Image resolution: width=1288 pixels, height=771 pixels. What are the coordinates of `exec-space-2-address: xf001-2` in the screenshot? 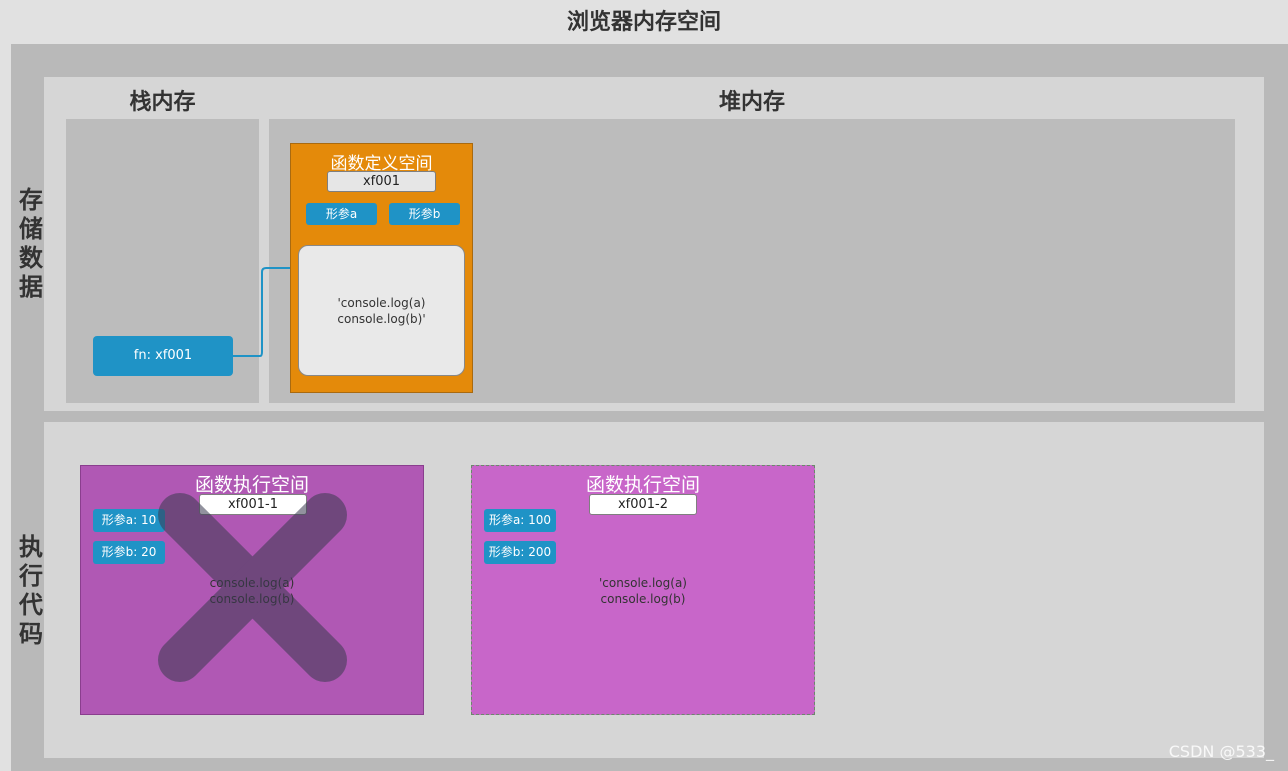 It's located at (643, 504).